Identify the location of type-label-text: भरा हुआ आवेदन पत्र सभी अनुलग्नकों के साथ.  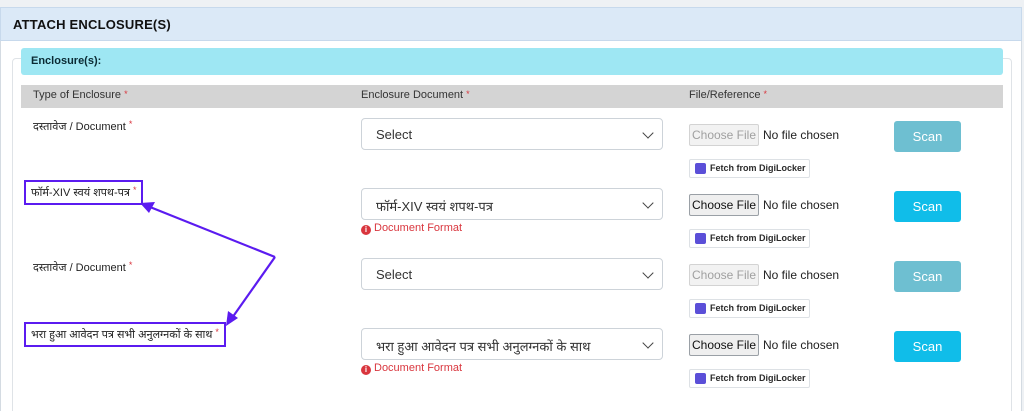
(122, 335).